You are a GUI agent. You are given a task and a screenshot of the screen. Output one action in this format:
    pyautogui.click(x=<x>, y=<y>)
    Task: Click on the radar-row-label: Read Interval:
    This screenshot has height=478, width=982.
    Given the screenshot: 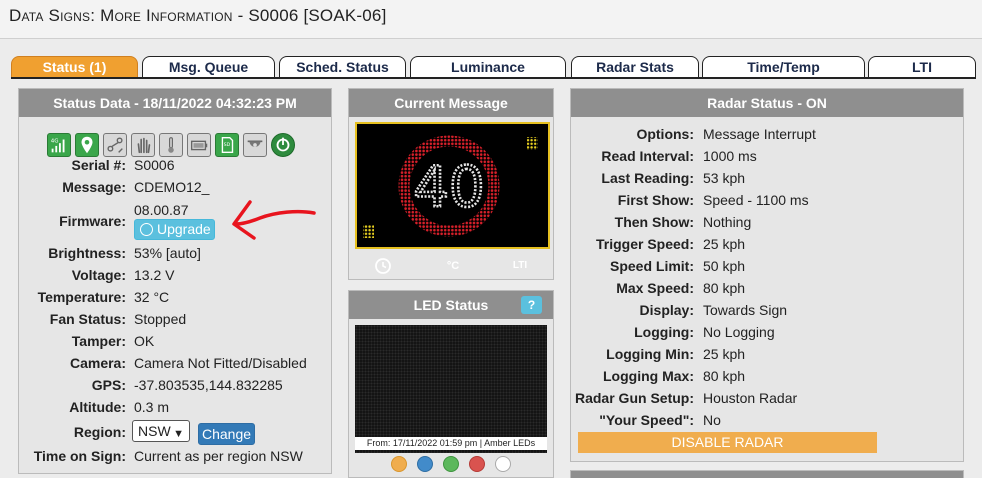 What is the action you would take?
    pyautogui.click(x=647, y=156)
    